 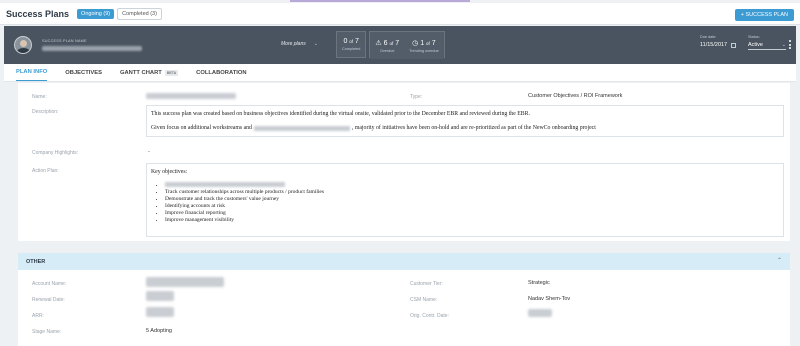 I want to click on stat-overdue: ⚠ 6 of 7 Overdue, so click(x=387, y=45).